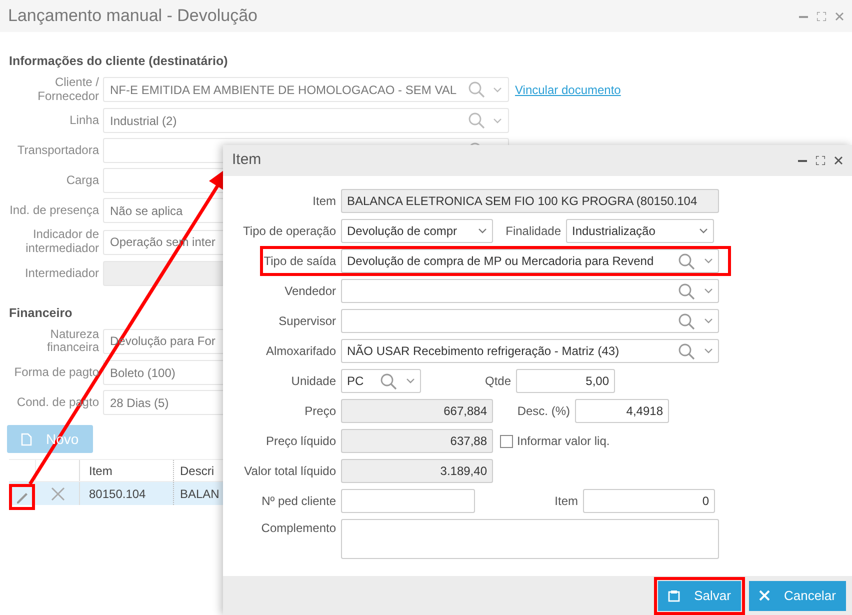  I want to click on field-label: Tipo de operação, so click(289, 231).